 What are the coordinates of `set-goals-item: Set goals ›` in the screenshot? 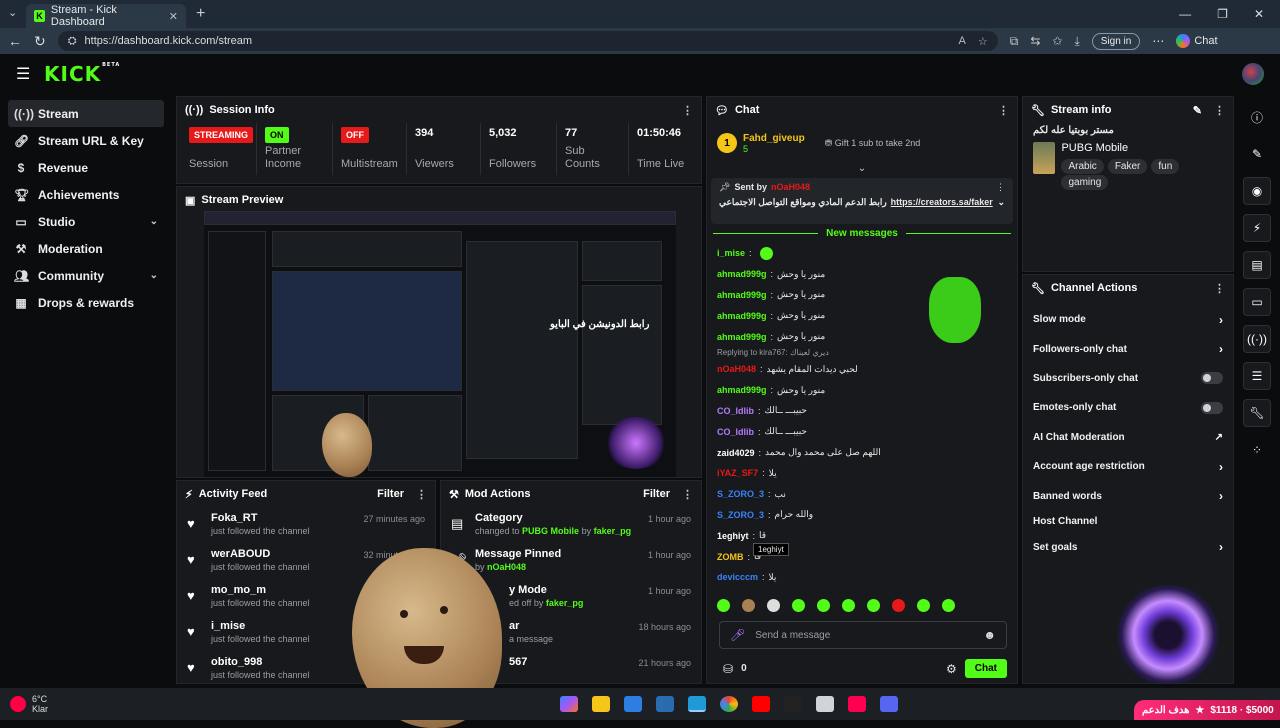 It's located at (1128, 547).